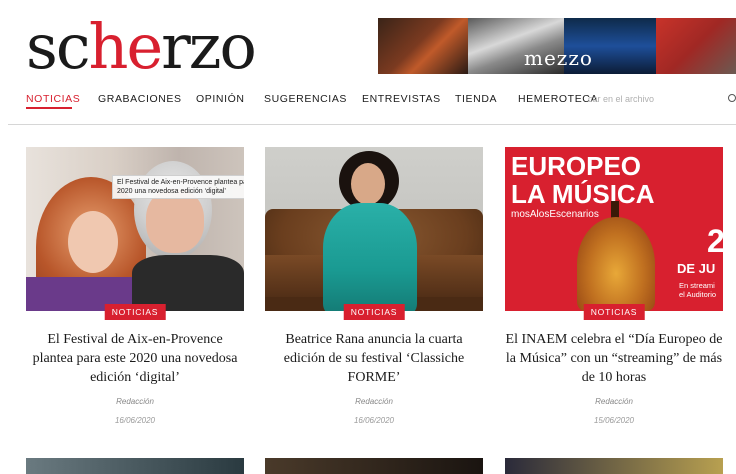  I want to click on cello-illustration, so click(616, 264).